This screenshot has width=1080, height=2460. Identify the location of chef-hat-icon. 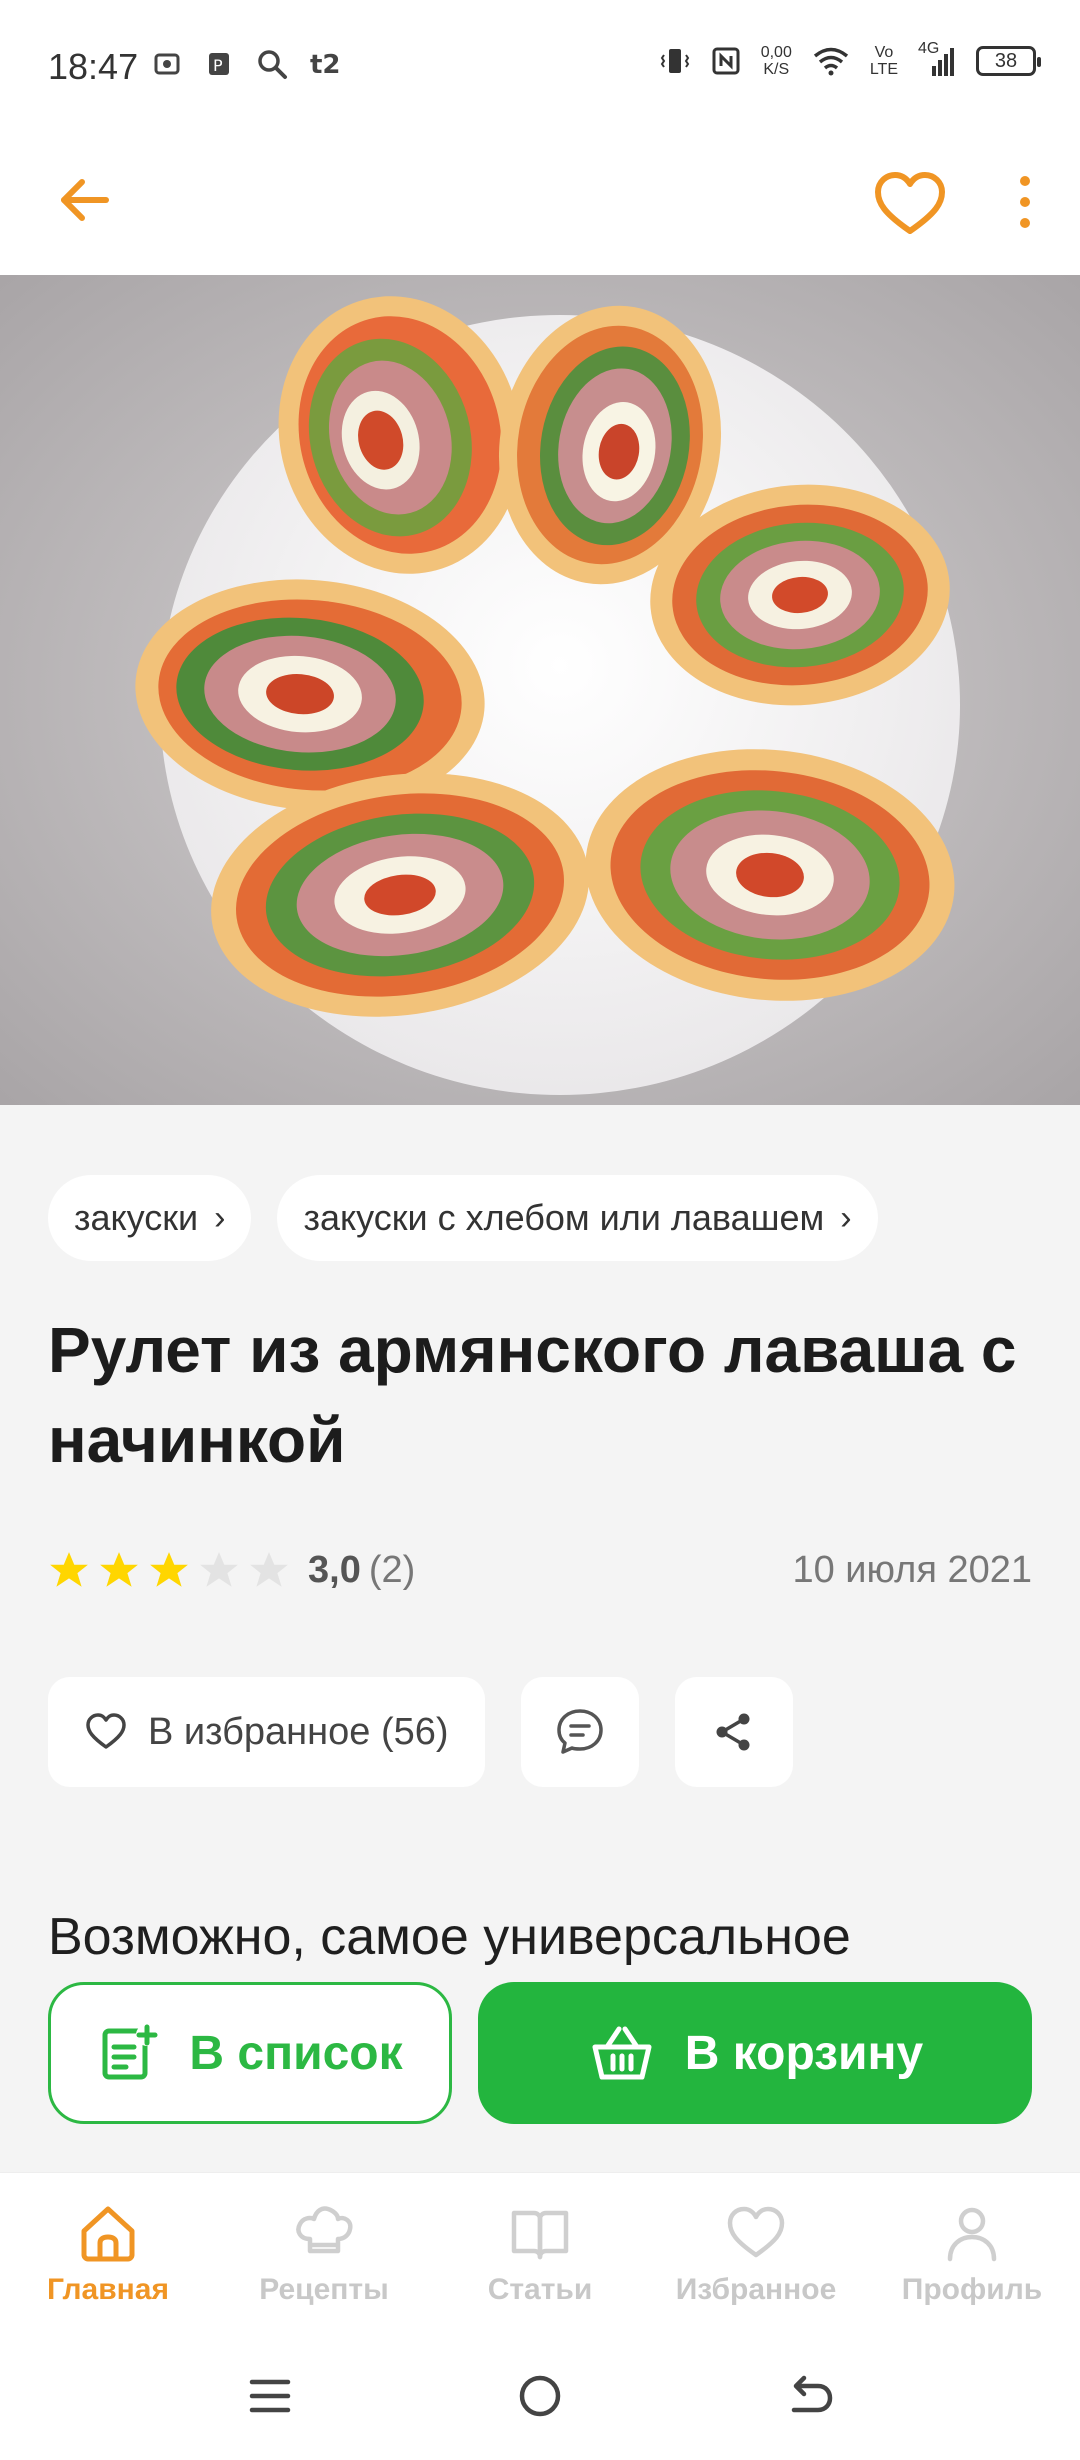
(324, 2230).